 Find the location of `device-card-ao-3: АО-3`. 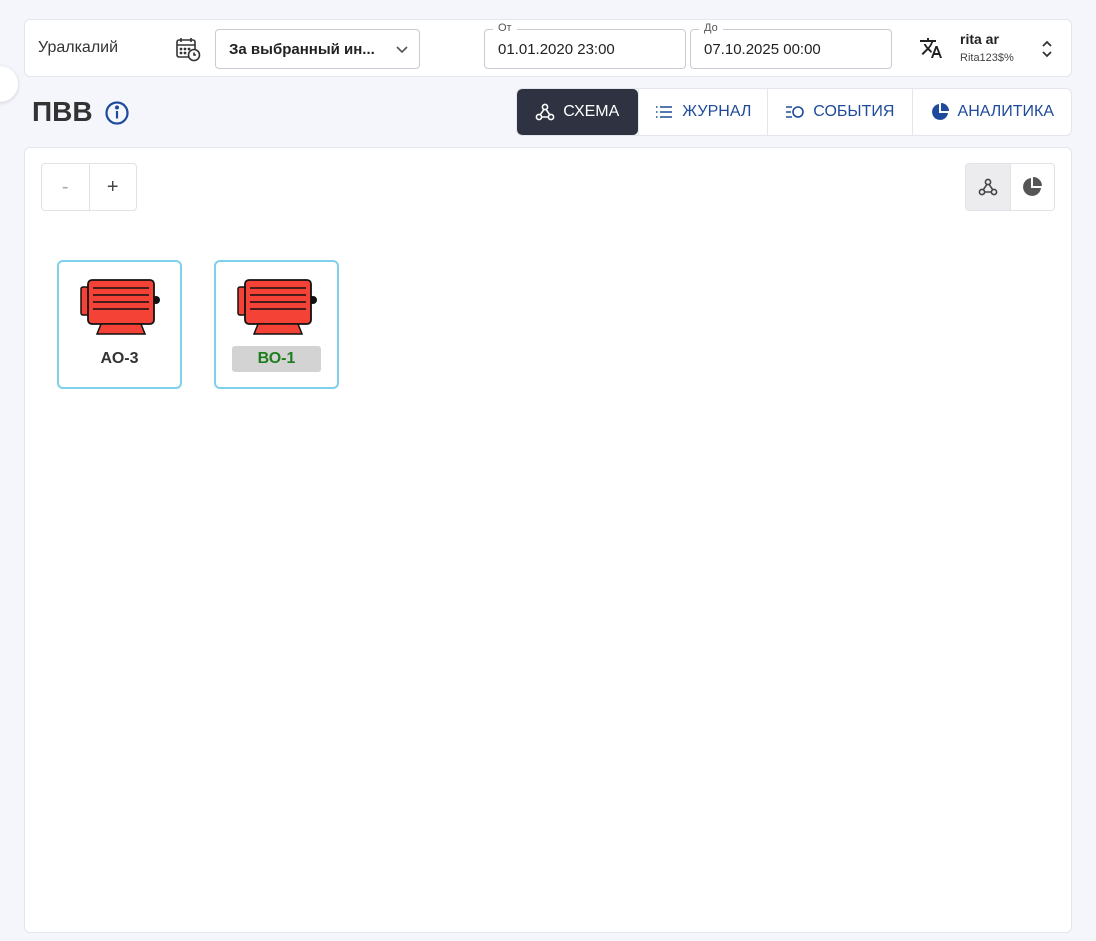

device-card-ao-3: АО-3 is located at coordinates (119, 324).